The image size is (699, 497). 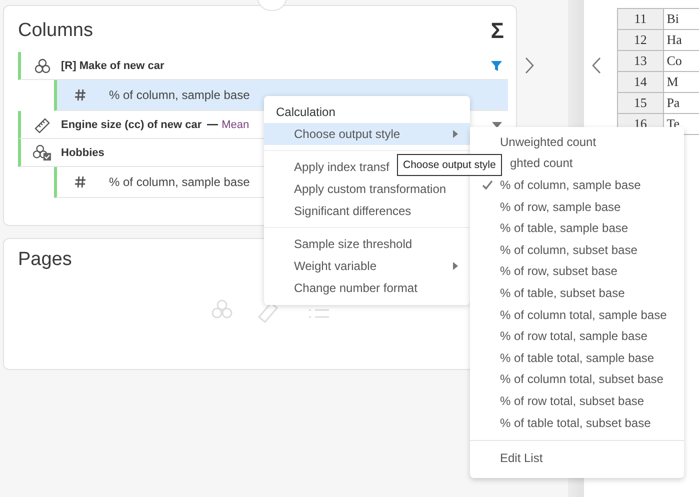 What do you see at coordinates (42, 66) in the screenshot?
I see `circles-icon` at bounding box center [42, 66].